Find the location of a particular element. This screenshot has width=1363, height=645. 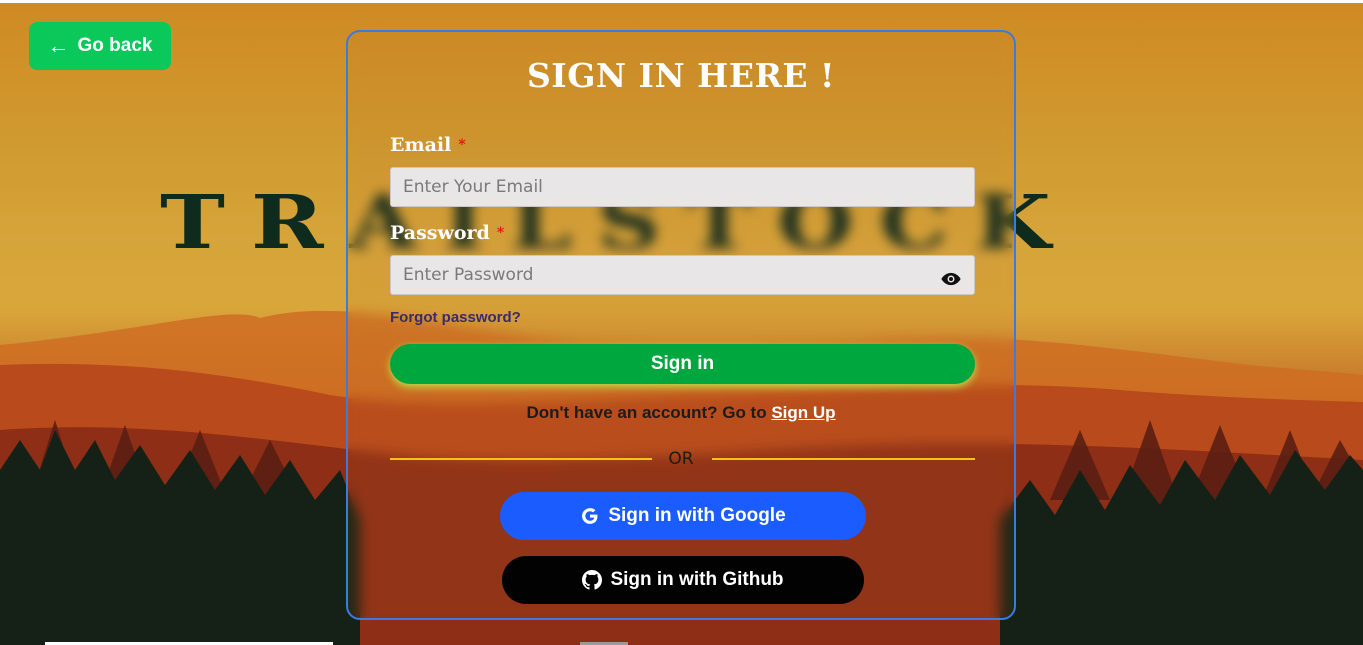

go-back-label: Go back is located at coordinates (115, 45).